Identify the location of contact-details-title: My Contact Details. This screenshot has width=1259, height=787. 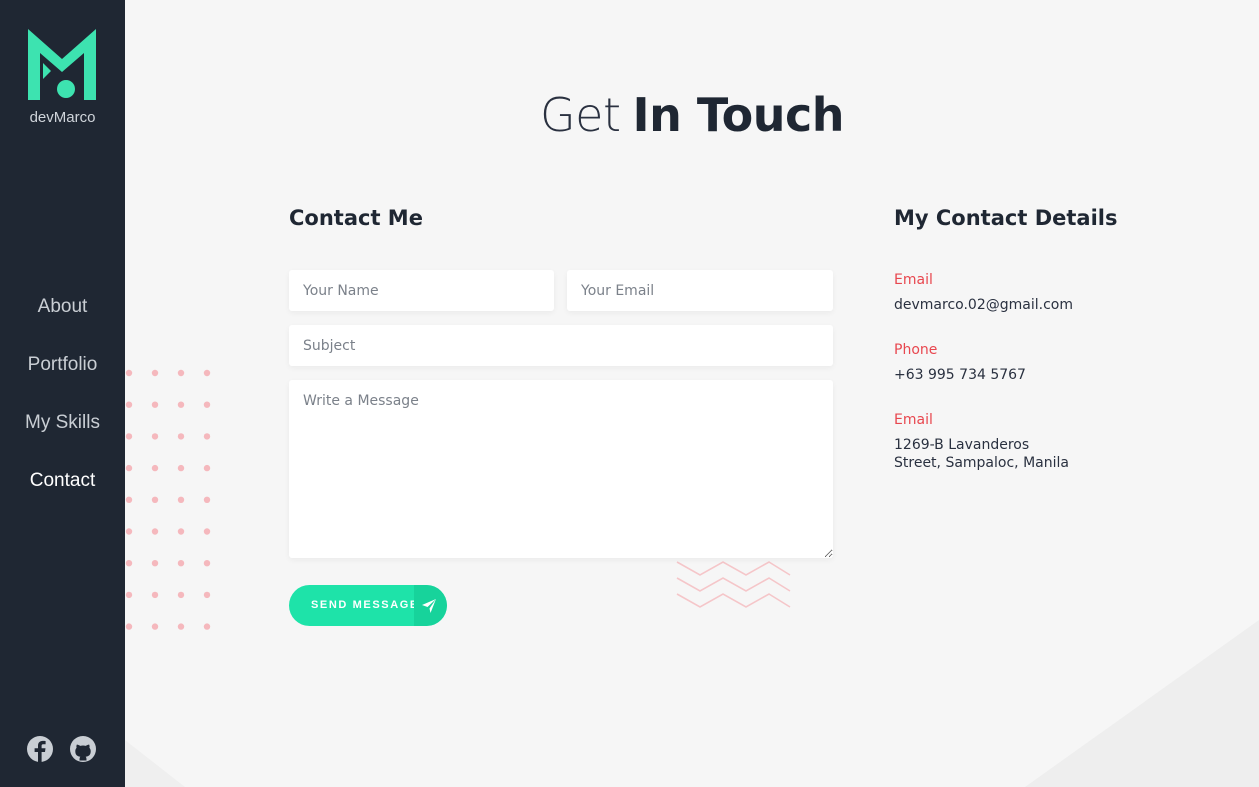
(1006, 218).